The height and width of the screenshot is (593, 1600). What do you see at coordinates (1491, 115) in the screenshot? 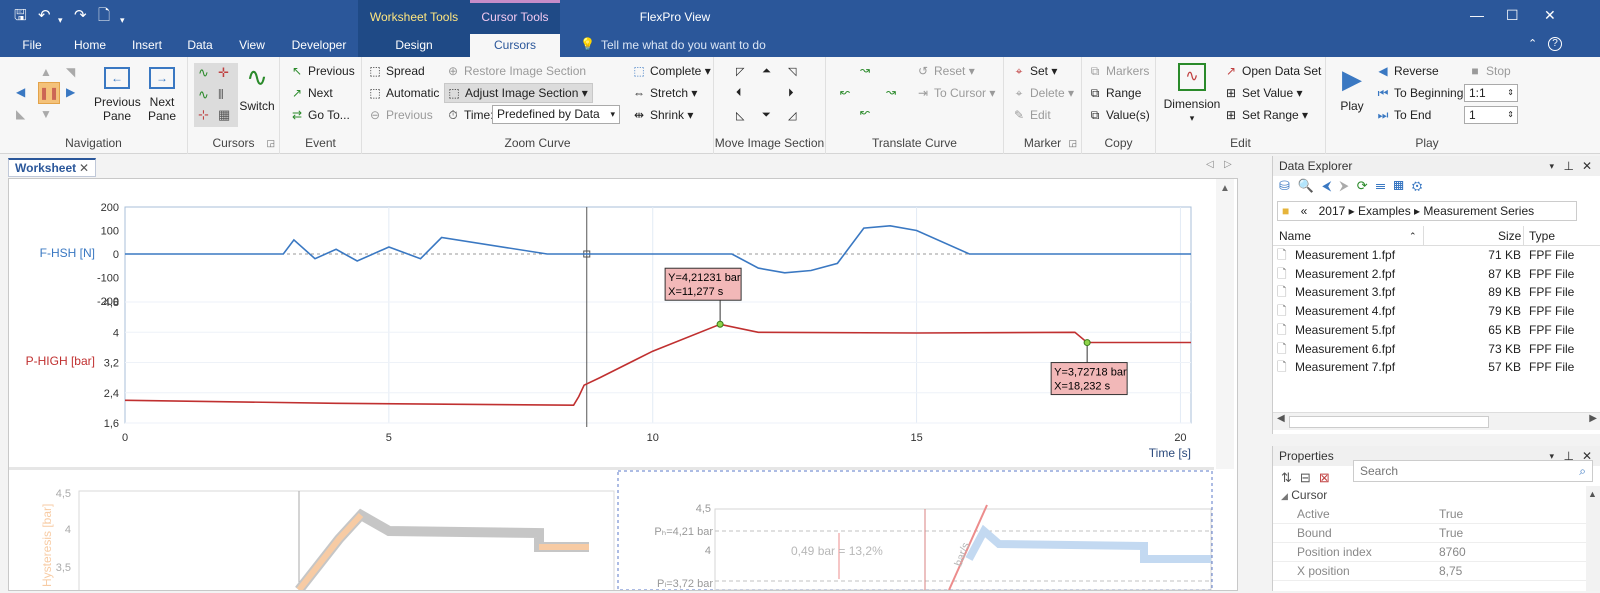
I see `step-spinner: 1 ⇕` at bounding box center [1491, 115].